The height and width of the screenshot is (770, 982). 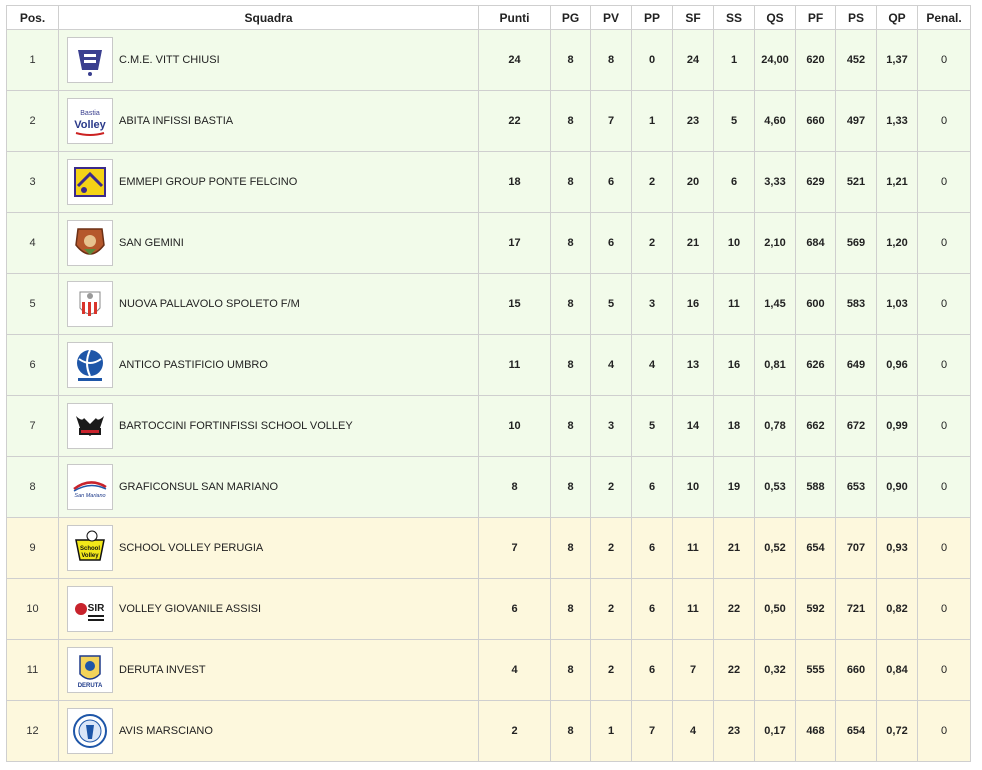 What do you see at coordinates (90, 731) in the screenshot?
I see `avis-marsciano-logo` at bounding box center [90, 731].